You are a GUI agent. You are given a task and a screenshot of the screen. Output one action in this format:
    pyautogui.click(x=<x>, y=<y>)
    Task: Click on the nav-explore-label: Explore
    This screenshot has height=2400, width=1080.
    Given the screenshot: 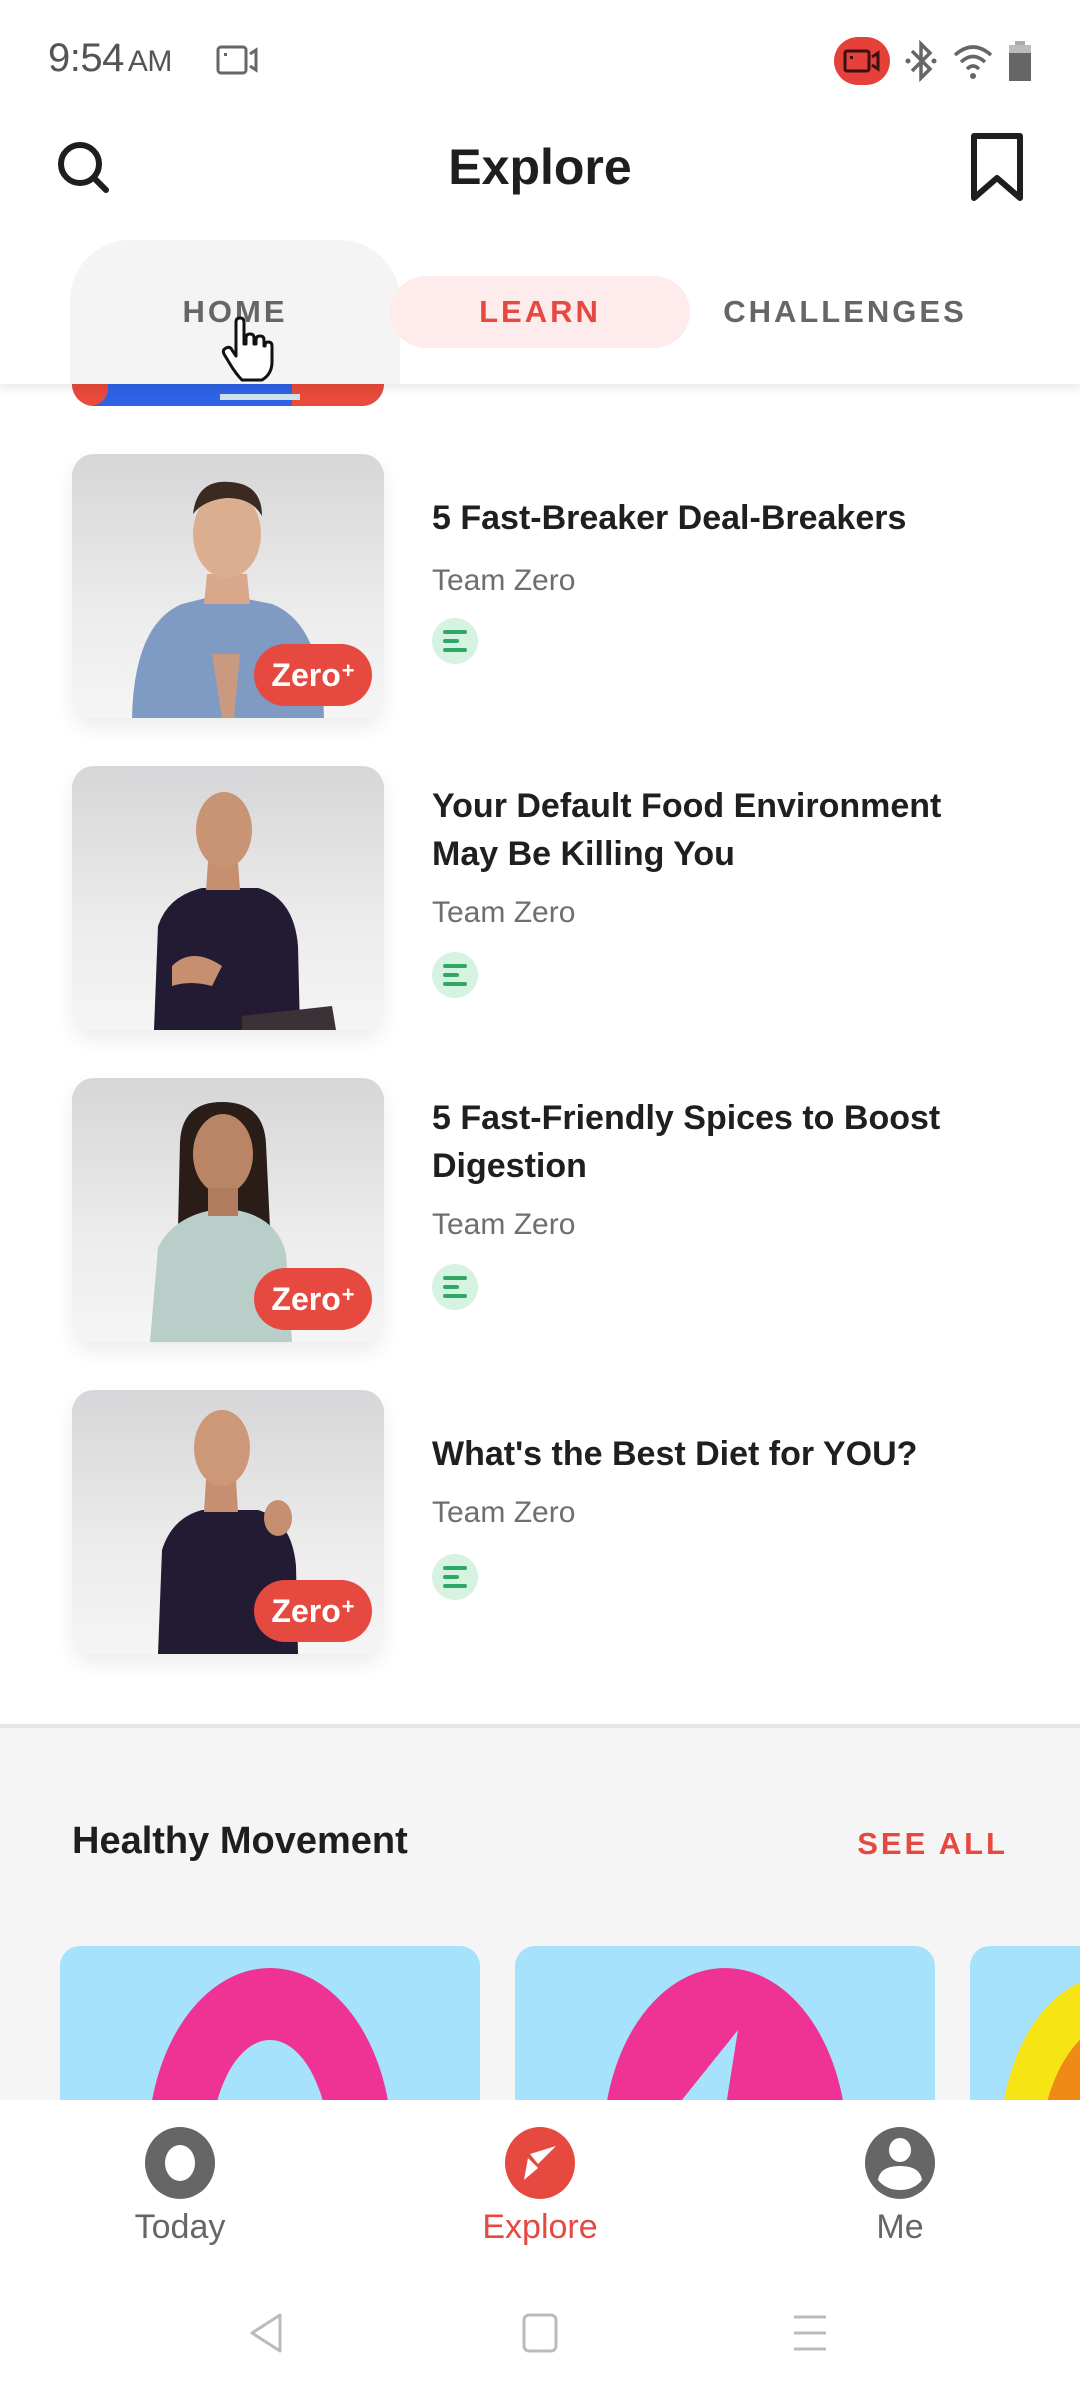 What is the action you would take?
    pyautogui.click(x=540, y=2227)
    